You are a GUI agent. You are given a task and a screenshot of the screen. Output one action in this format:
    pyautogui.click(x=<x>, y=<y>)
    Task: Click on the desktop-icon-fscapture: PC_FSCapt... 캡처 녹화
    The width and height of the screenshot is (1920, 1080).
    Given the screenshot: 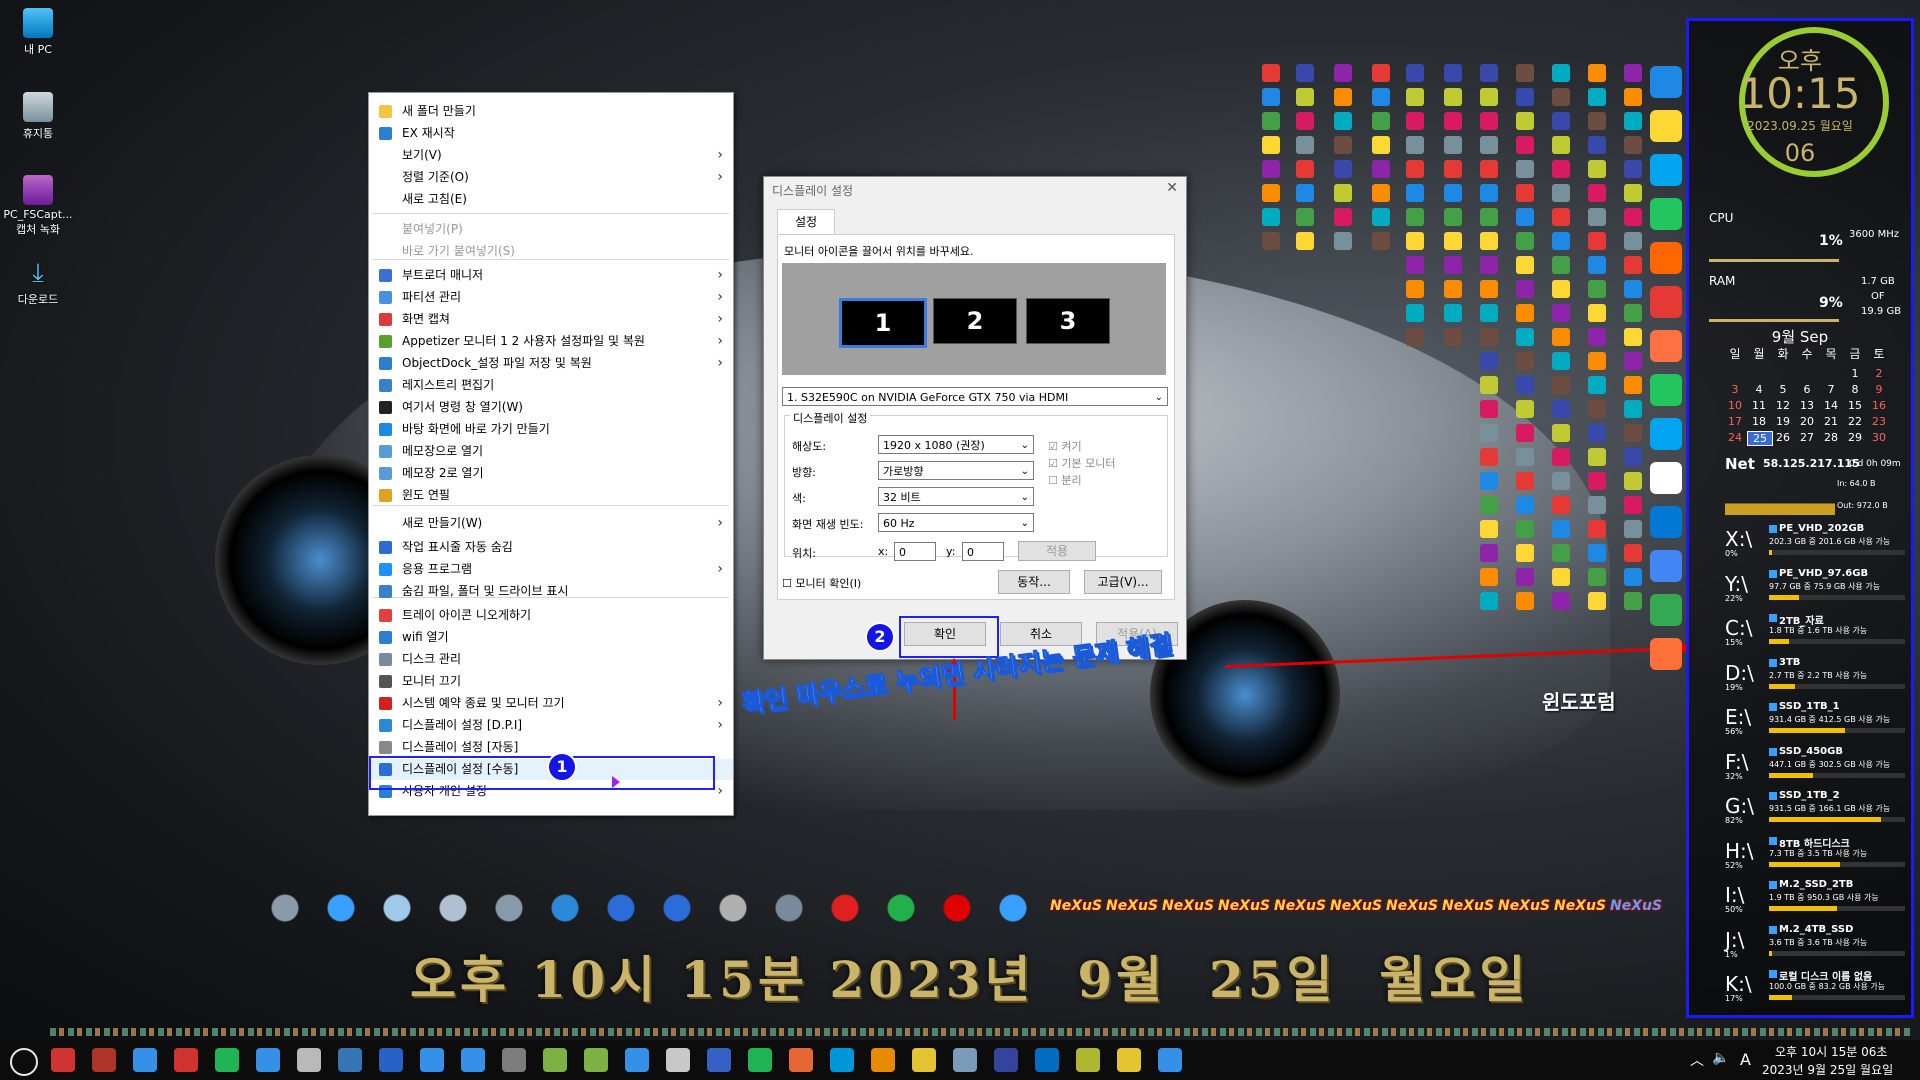 What is the action you would take?
    pyautogui.click(x=38, y=206)
    